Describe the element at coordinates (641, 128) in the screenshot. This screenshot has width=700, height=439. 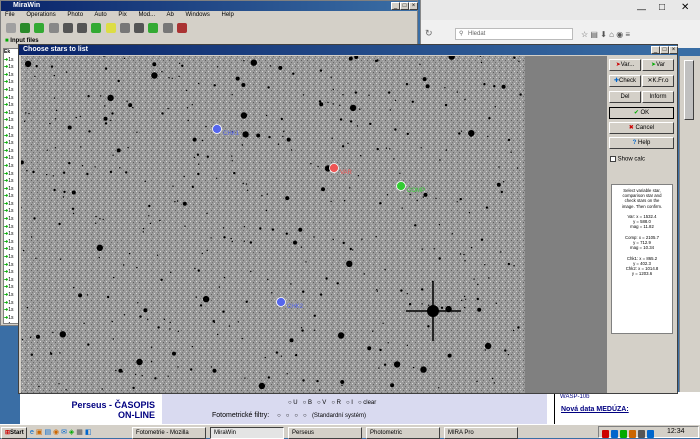
I see `cancel-button: ✖ Cancel` at that location.